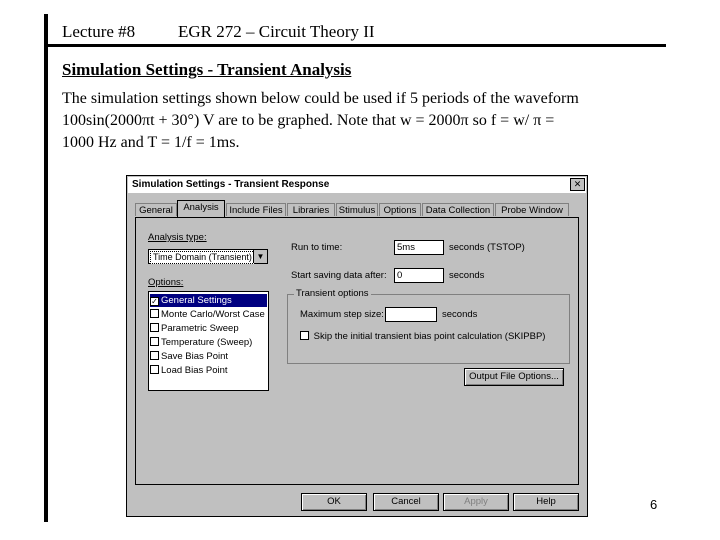  I want to click on start-saving-input: 0, so click(419, 275).